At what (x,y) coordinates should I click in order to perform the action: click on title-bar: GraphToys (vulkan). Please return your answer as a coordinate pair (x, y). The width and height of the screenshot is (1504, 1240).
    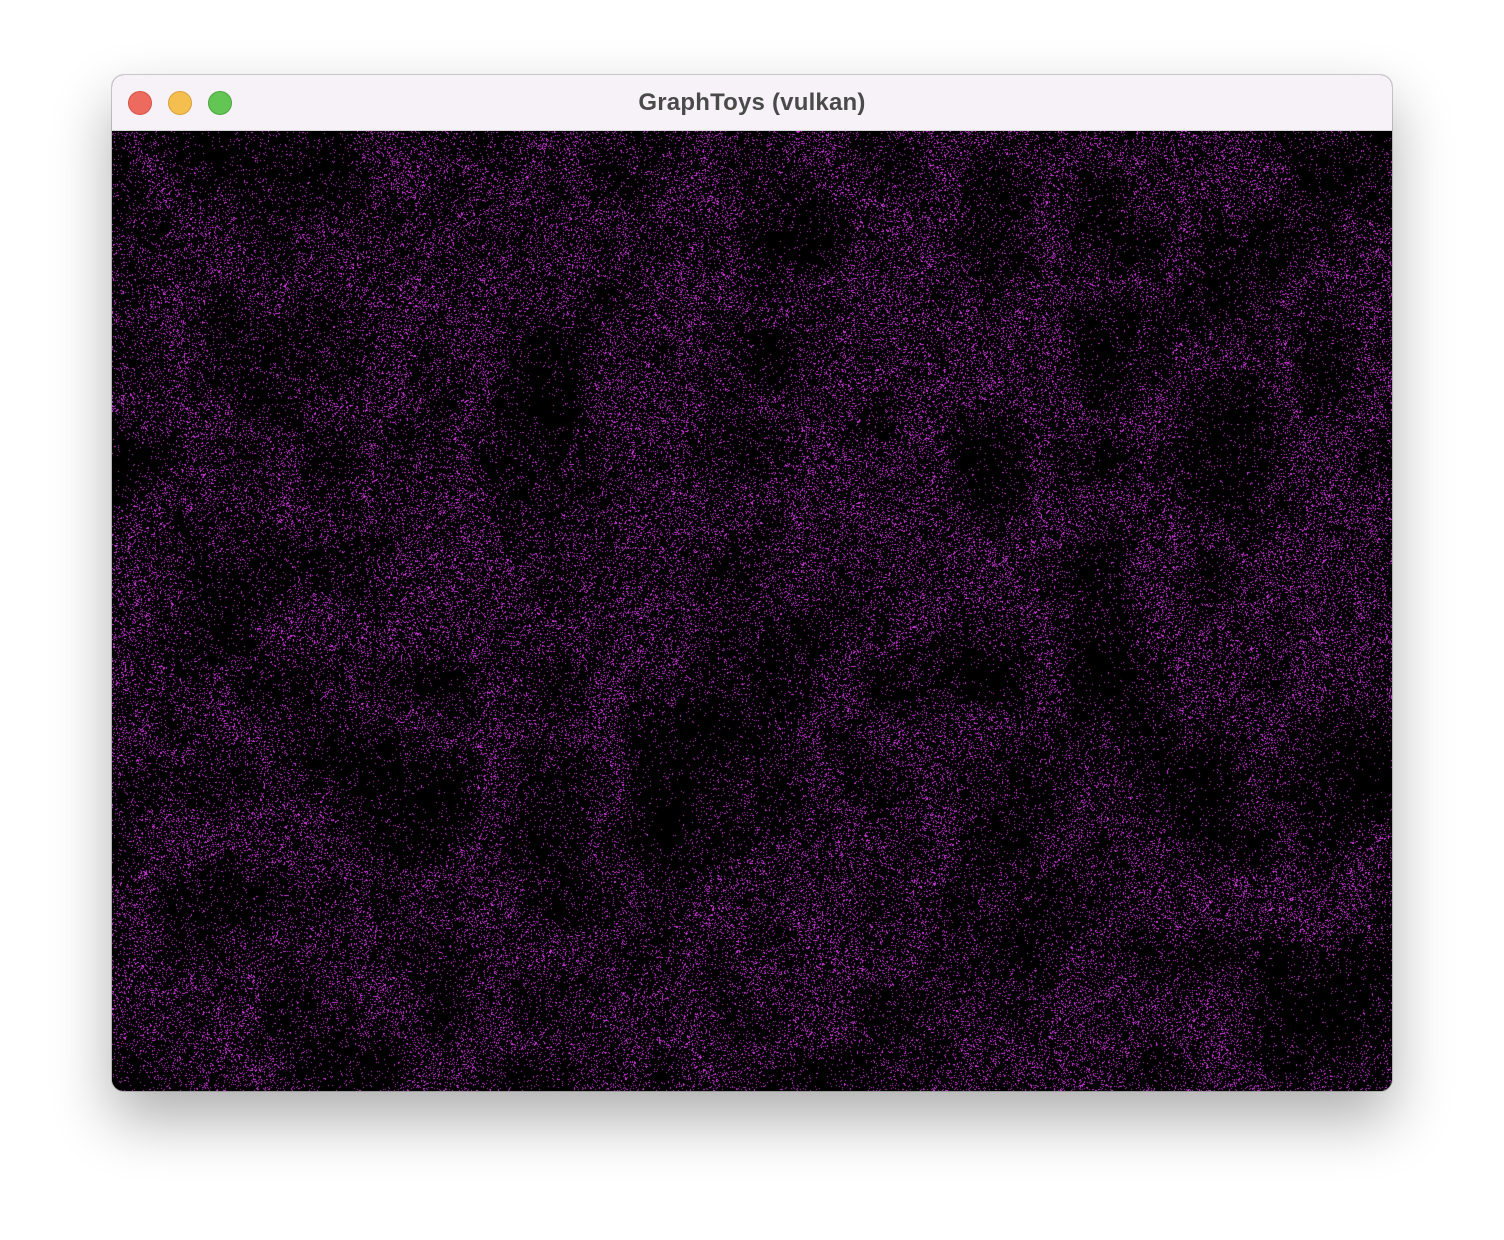
    Looking at the image, I should click on (752, 103).